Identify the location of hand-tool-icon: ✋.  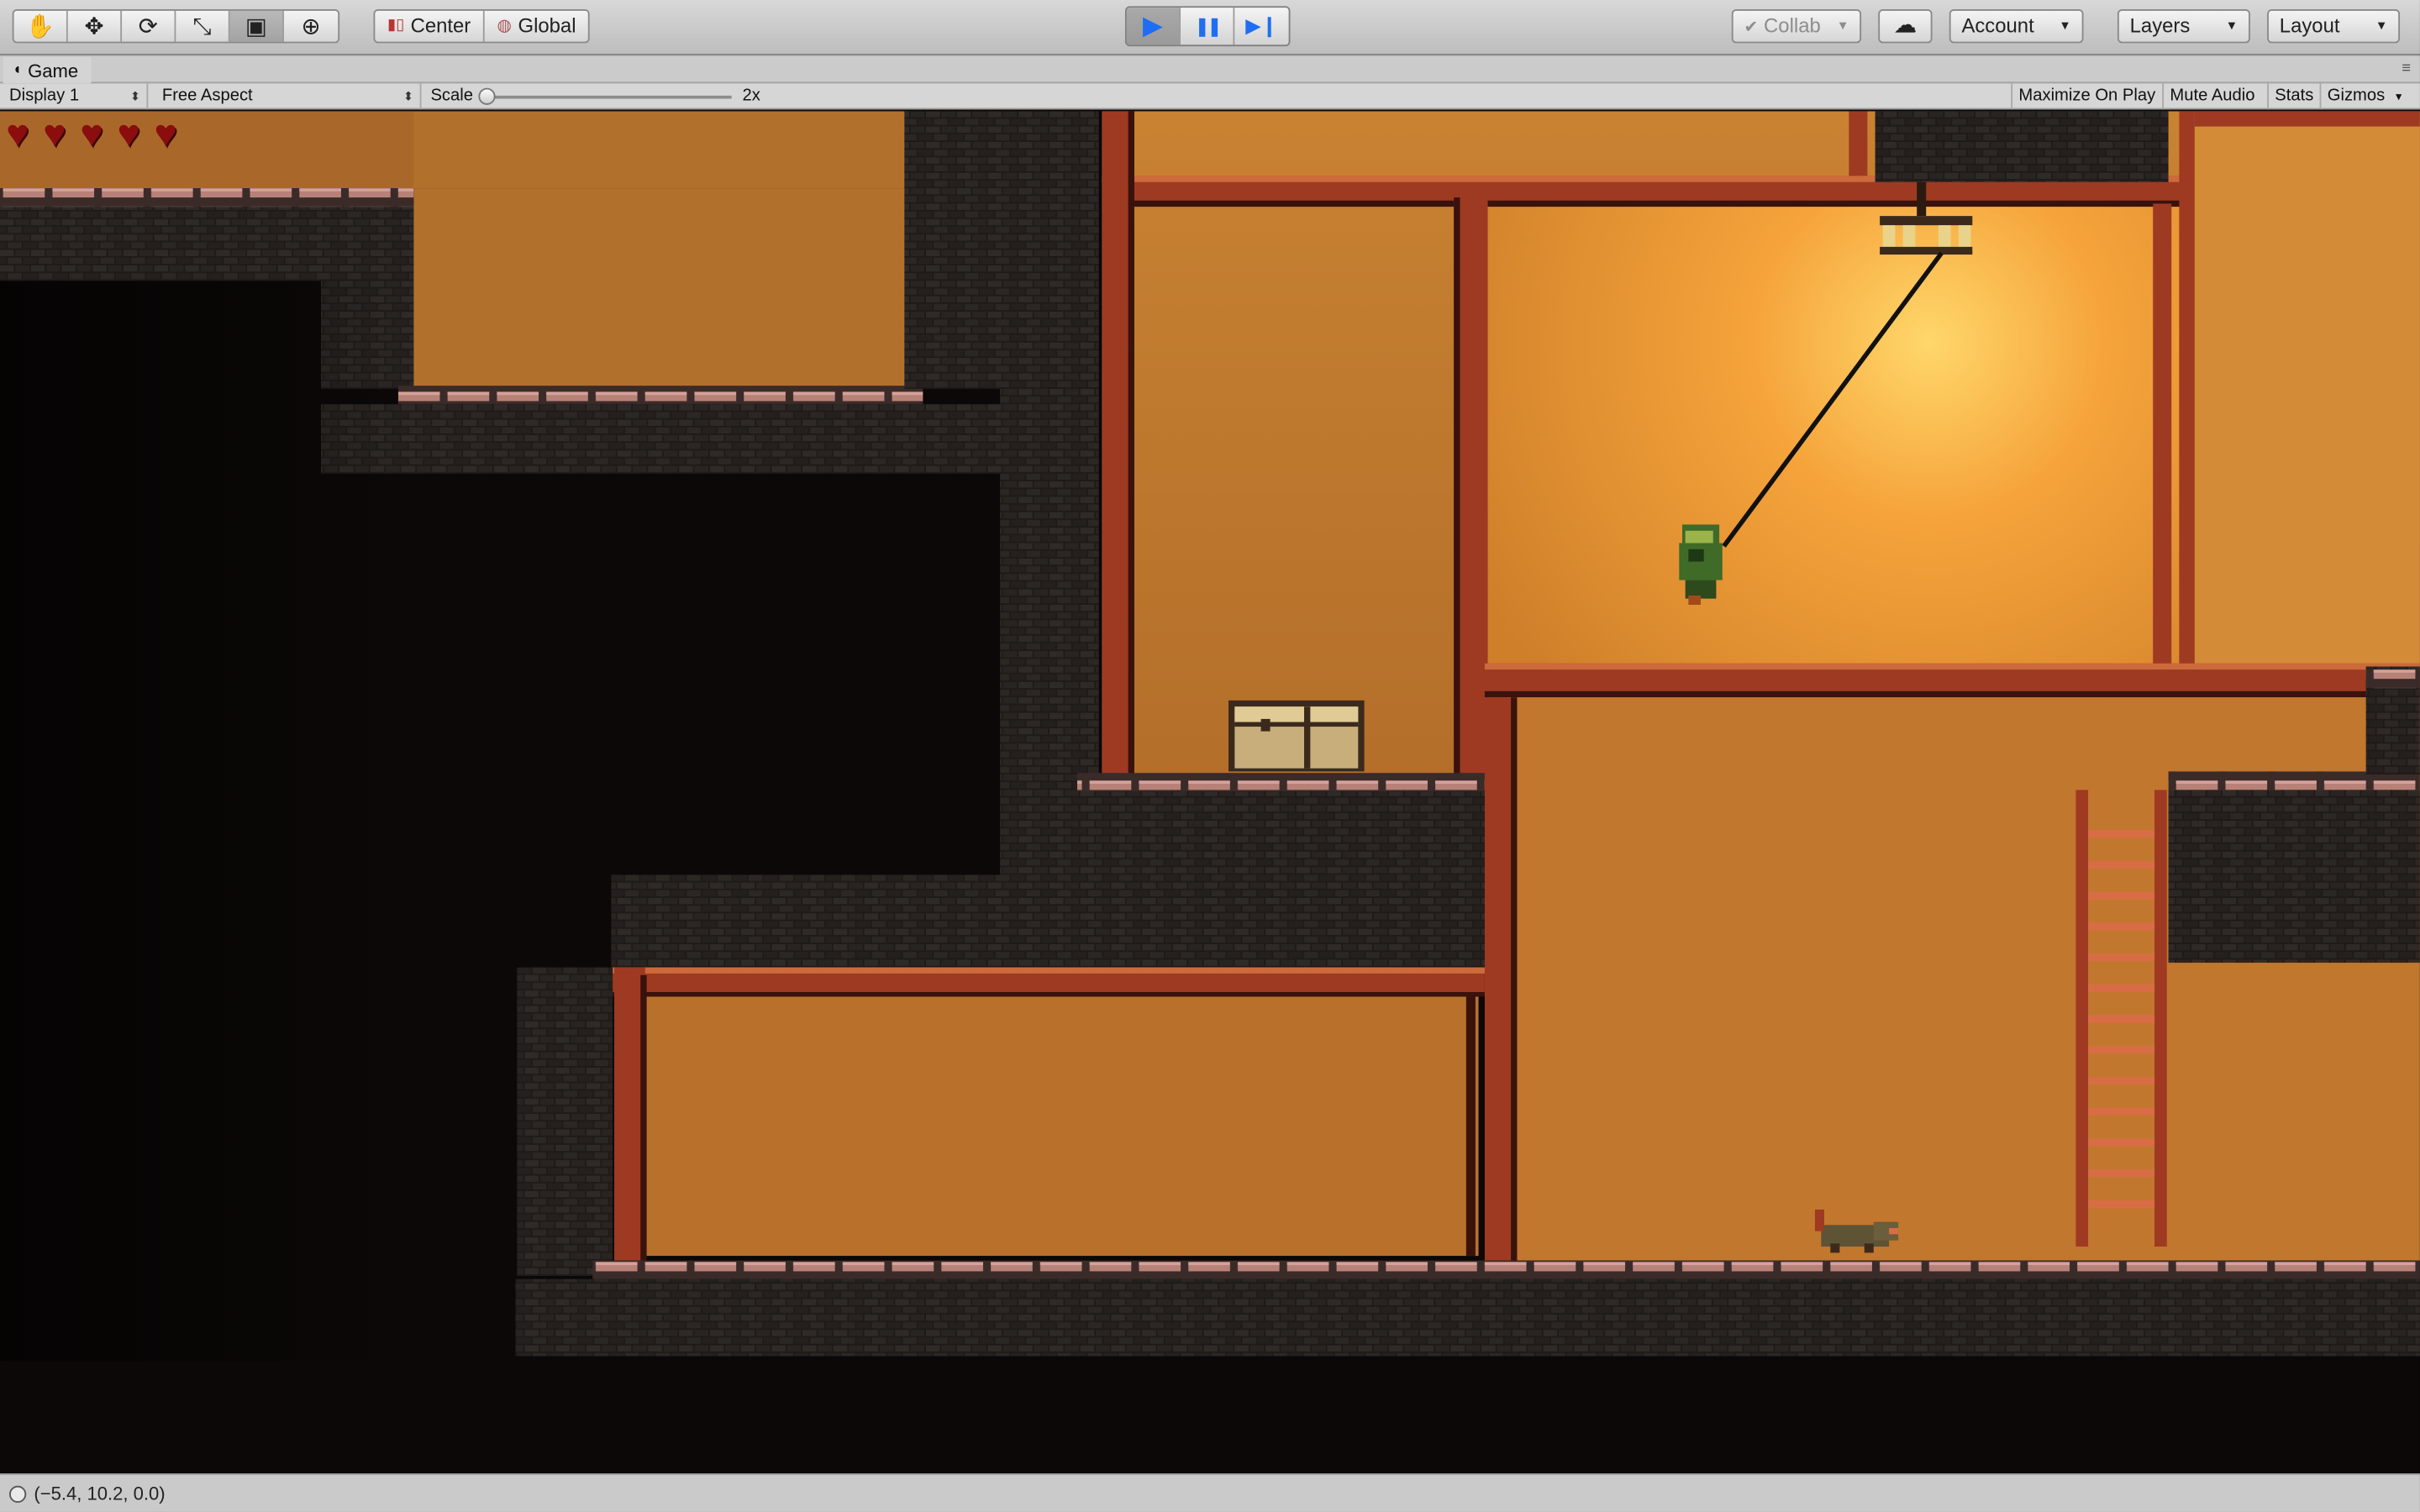
(40, 26).